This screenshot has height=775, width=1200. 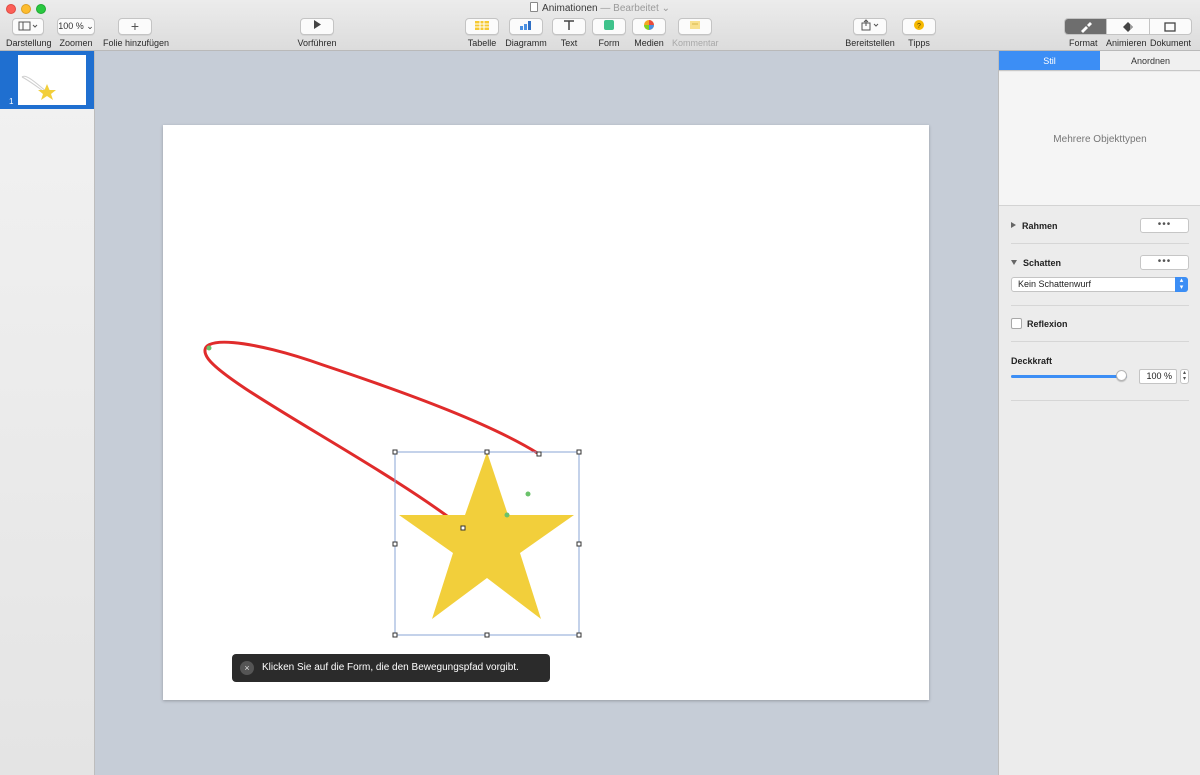 I want to click on share-icon, so click(x=870, y=25).